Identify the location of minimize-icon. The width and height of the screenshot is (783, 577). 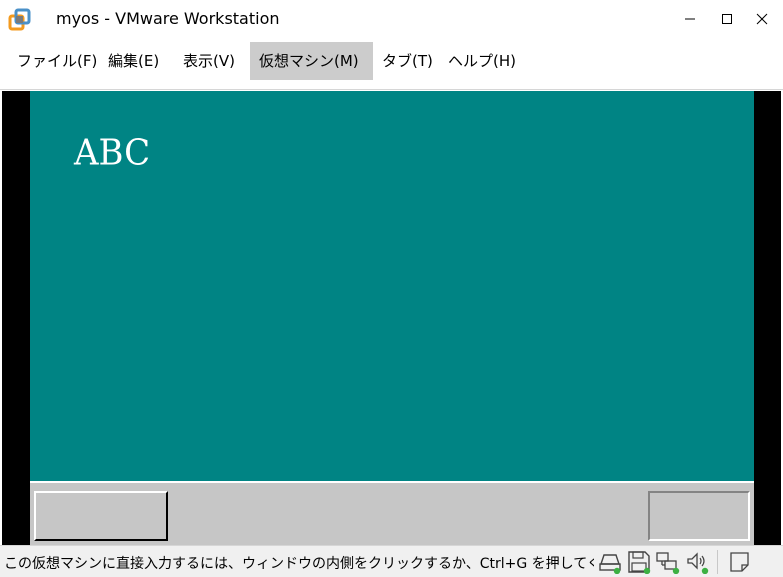
(690, 19).